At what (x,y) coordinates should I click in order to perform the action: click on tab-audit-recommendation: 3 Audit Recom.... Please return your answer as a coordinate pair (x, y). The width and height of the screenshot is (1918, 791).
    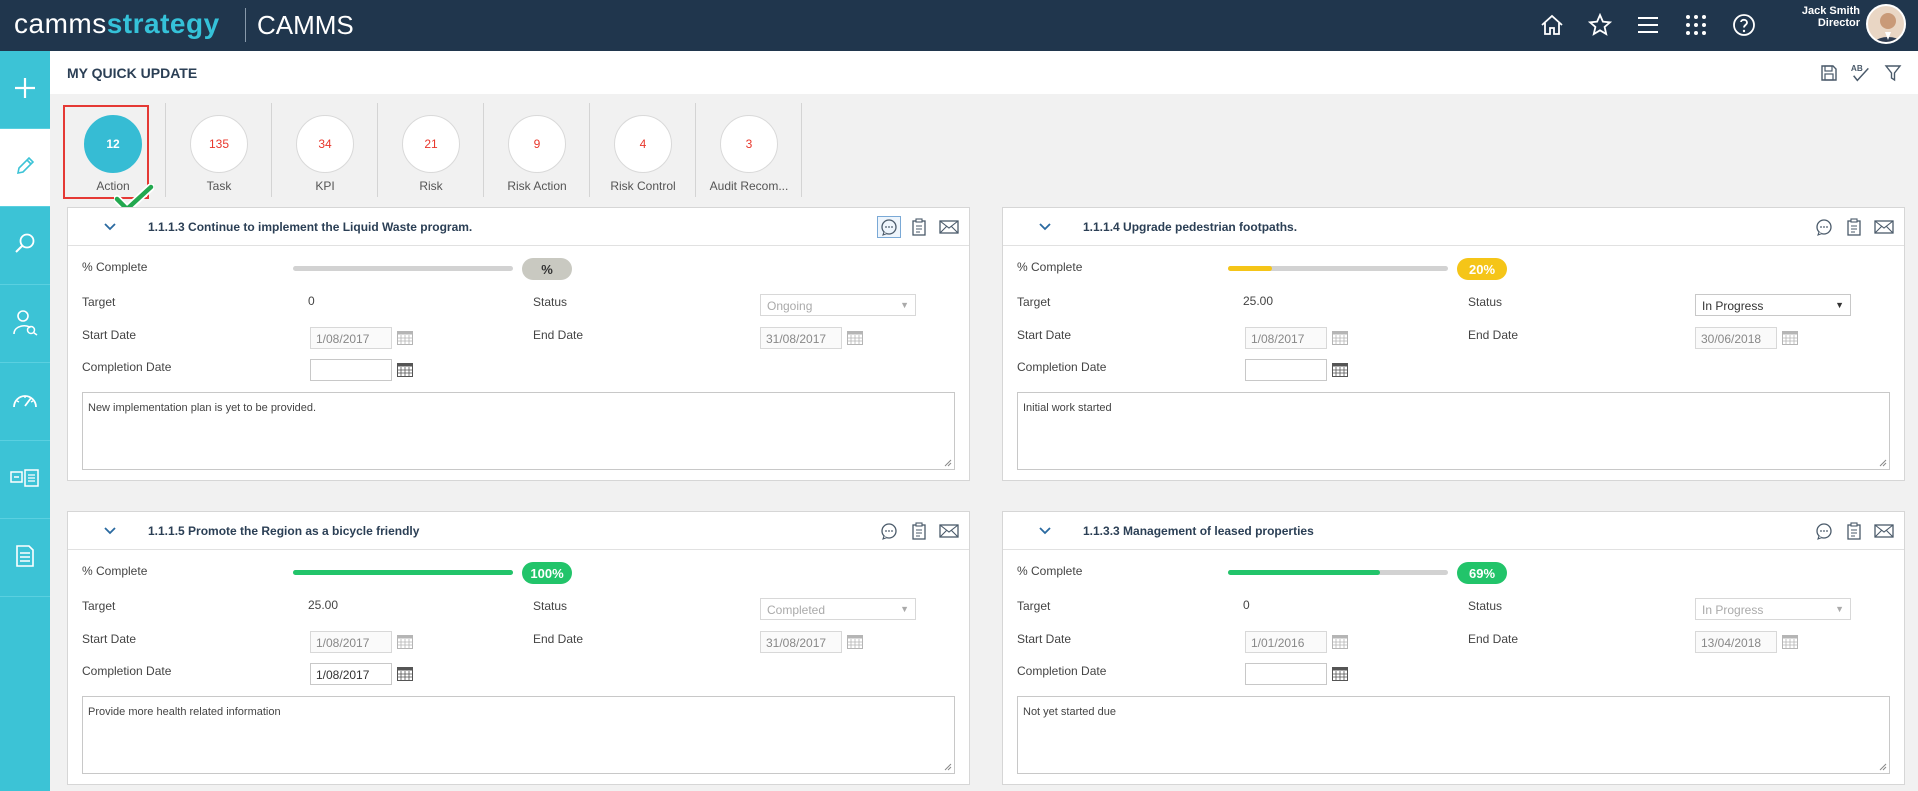
    Looking at the image, I should click on (749, 150).